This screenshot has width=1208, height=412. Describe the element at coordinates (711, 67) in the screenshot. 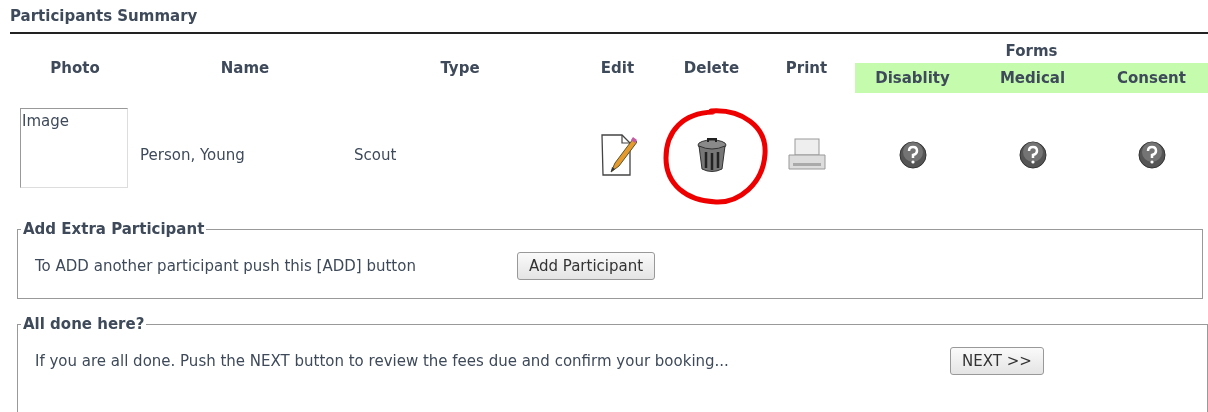

I see `column-header: Delete` at that location.